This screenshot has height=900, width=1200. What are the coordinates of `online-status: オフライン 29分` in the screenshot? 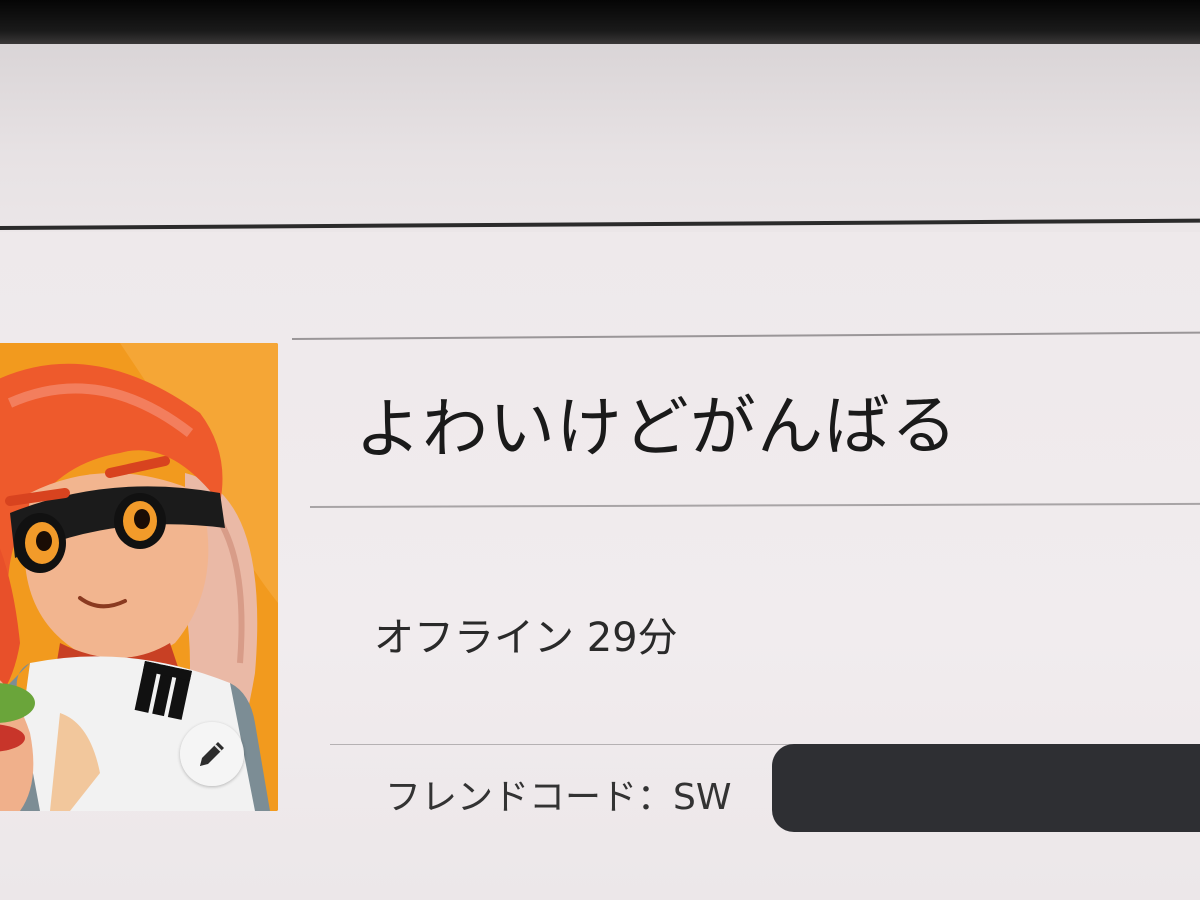 It's located at (526, 638).